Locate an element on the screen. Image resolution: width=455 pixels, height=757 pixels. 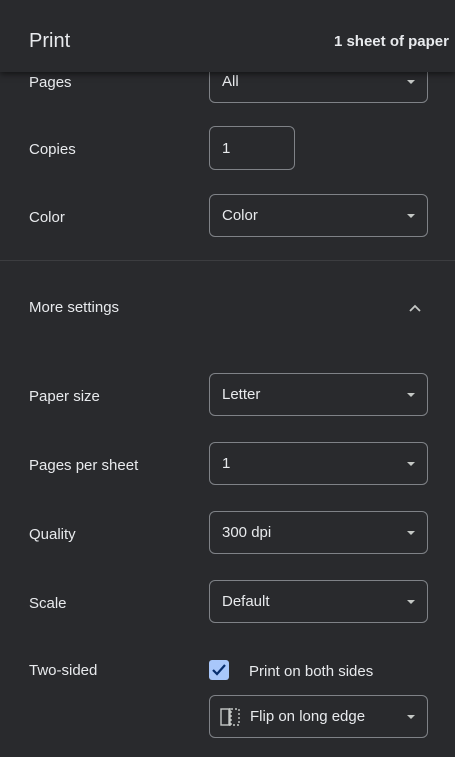
chevron-up-icon is located at coordinates (415, 306).